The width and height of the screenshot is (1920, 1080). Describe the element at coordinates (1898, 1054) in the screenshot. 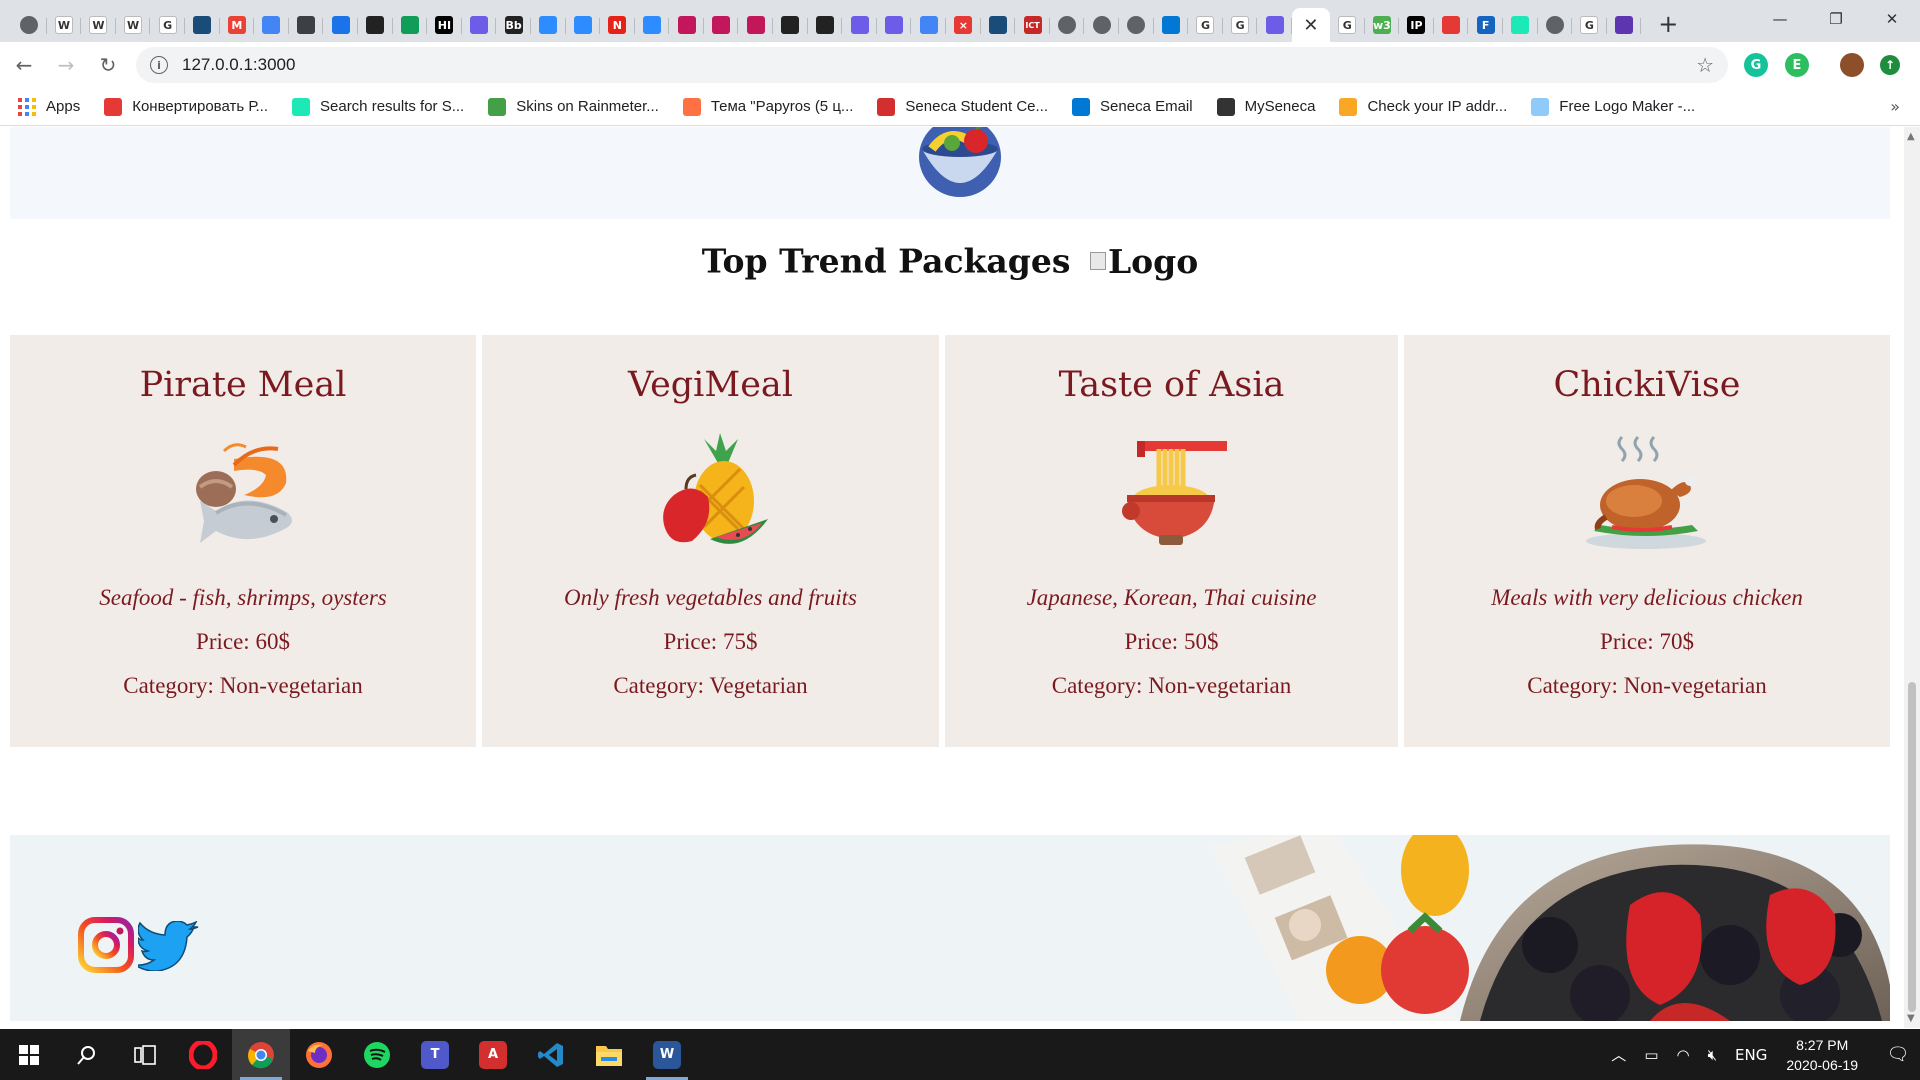

I see `notification-center-icon: 🗨︎` at that location.